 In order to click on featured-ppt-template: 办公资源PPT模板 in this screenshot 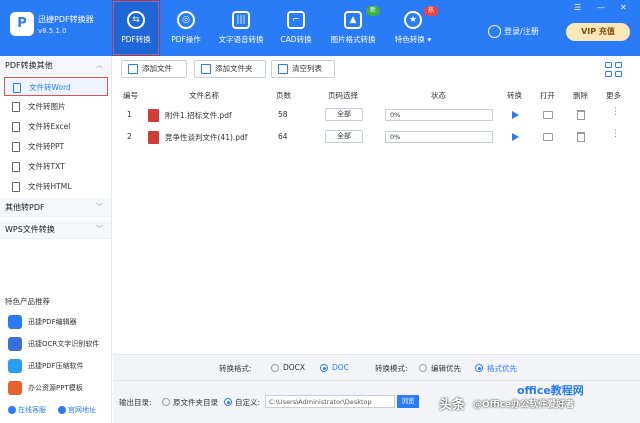, I will do `click(45, 388)`.